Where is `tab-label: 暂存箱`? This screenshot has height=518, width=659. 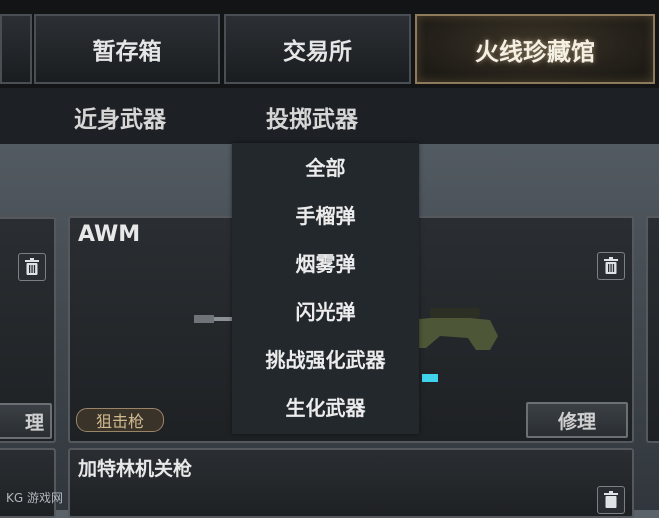 tab-label: 暂存箱 is located at coordinates (127, 52).